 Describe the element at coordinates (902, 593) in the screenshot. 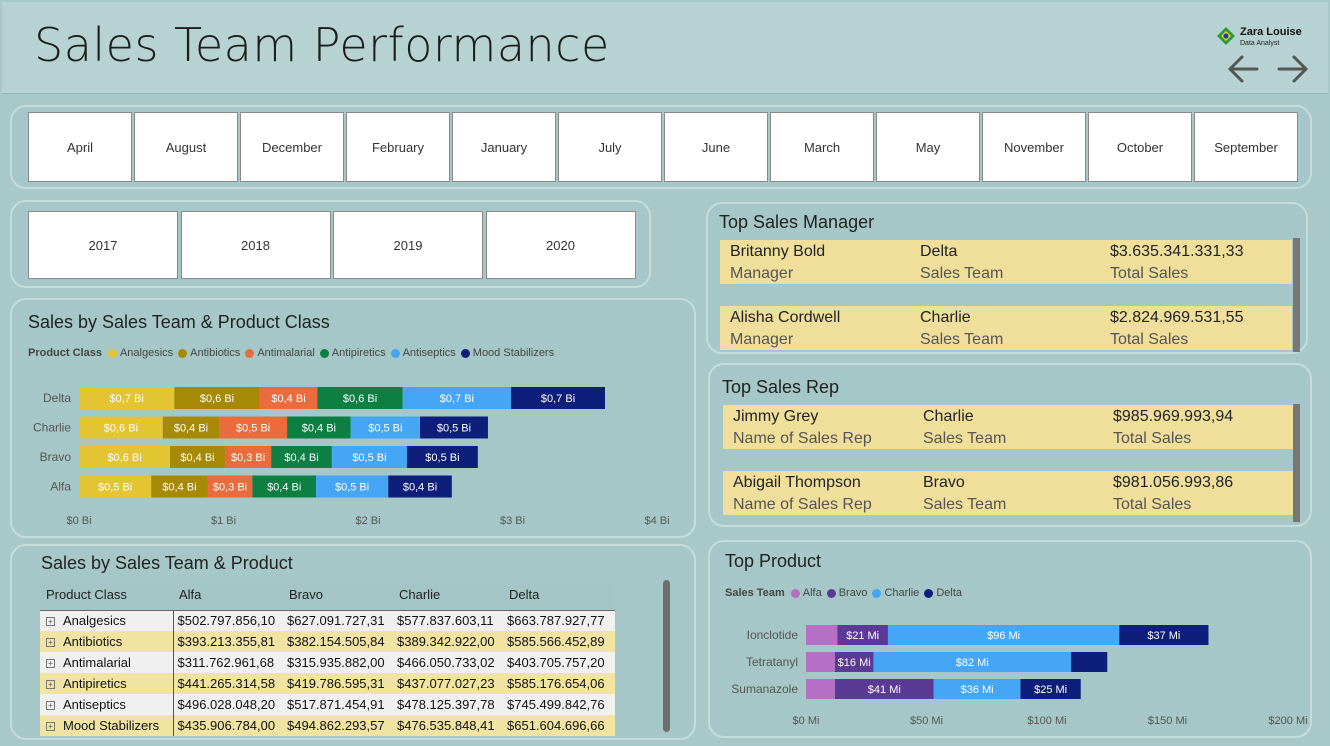

I see `legend-label: Charlie` at that location.